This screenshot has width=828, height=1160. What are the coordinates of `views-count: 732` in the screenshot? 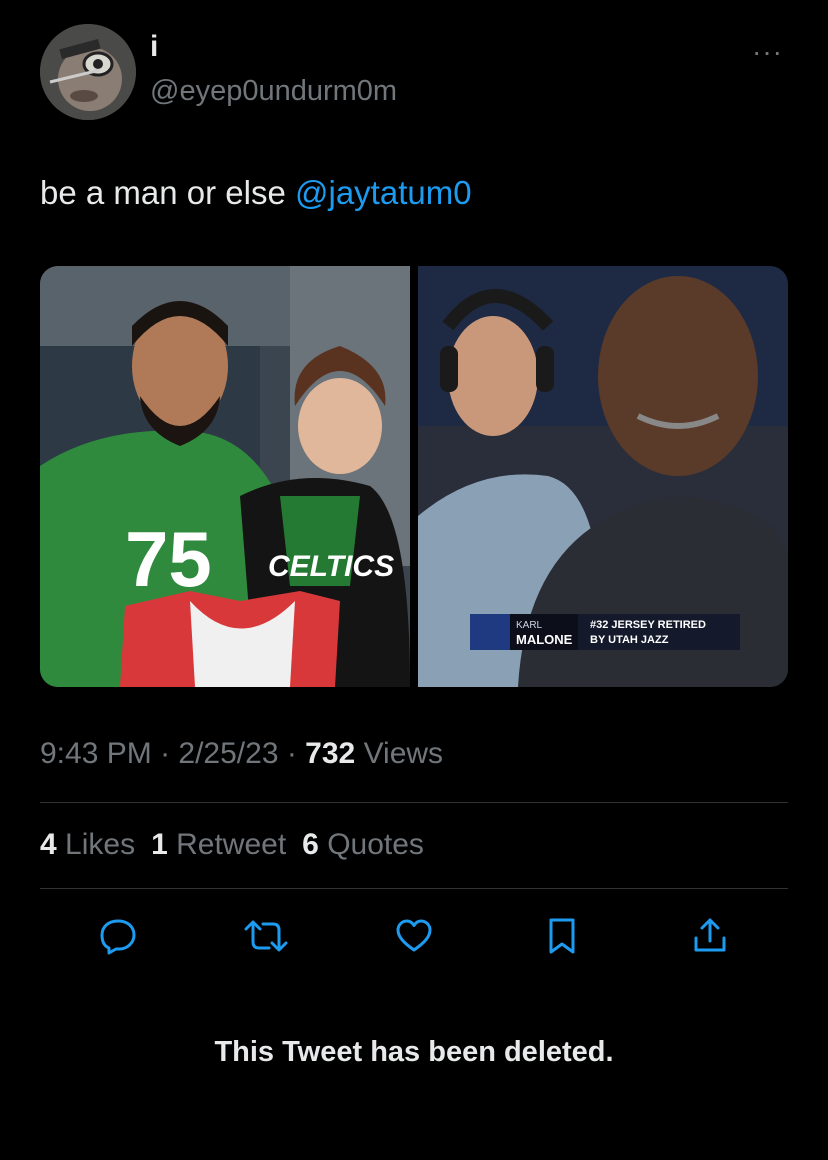 It's located at (330, 753).